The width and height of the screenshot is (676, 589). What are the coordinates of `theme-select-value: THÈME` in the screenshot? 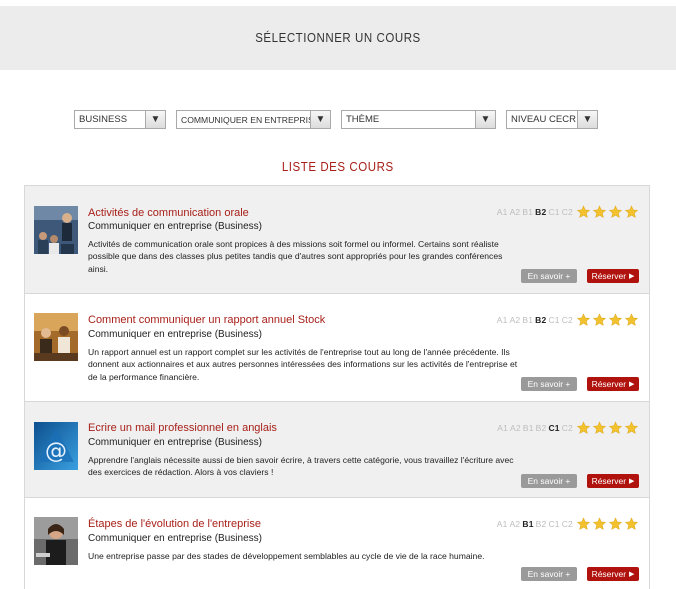 It's located at (363, 119).